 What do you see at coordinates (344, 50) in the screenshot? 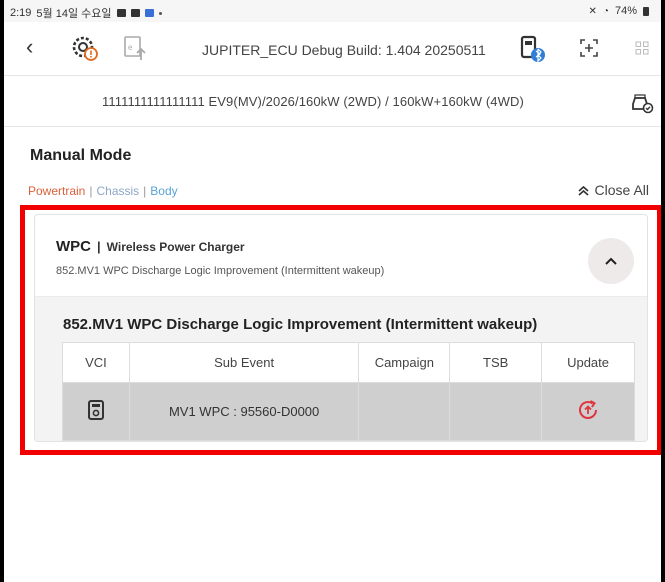
I see `page-title: JUPITER_ECU Debug Build: 1.404 20250511` at bounding box center [344, 50].